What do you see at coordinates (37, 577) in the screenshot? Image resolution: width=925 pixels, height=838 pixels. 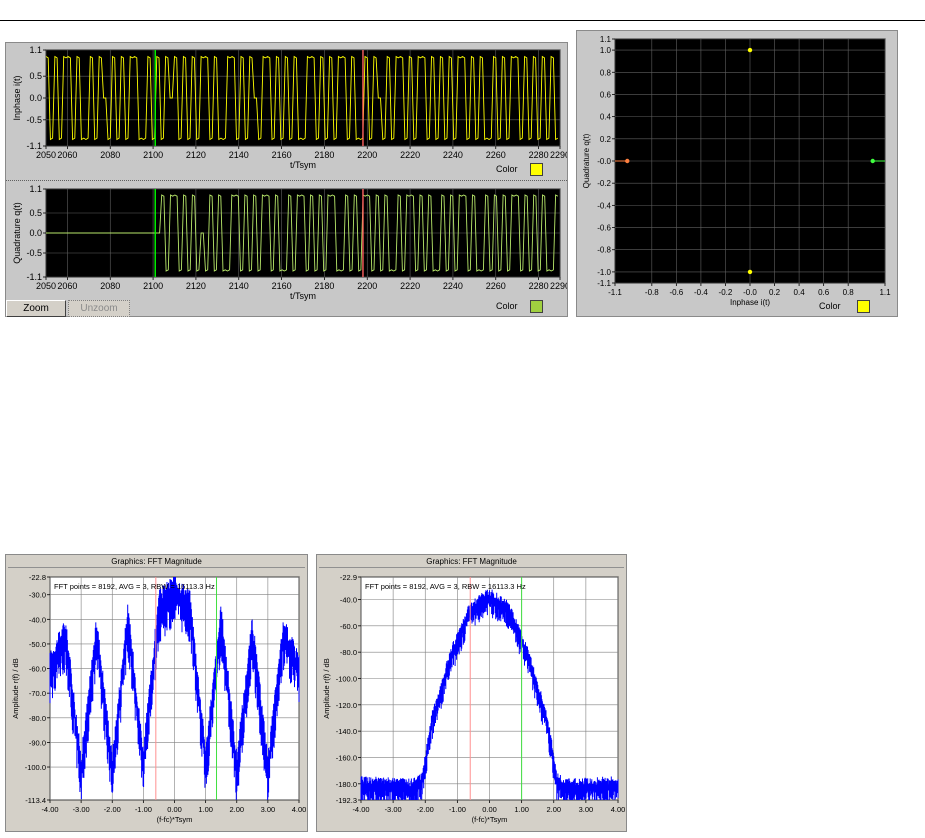 I see `y-tick-label: -22.8` at bounding box center [37, 577].